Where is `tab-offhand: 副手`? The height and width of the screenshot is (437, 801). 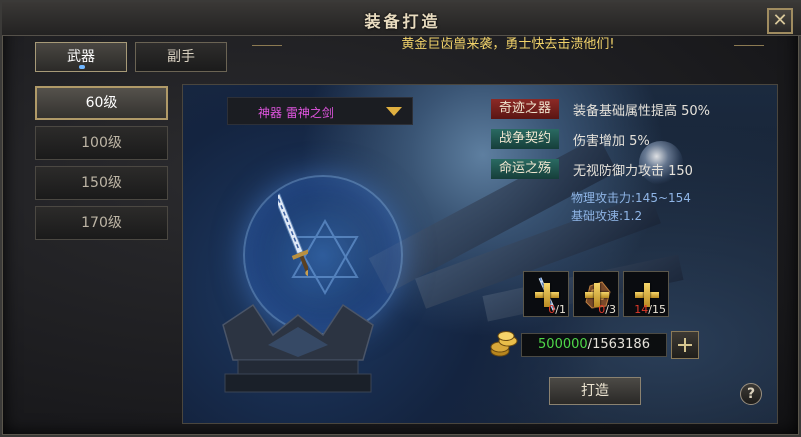
tab-offhand: 副手 is located at coordinates (181, 57).